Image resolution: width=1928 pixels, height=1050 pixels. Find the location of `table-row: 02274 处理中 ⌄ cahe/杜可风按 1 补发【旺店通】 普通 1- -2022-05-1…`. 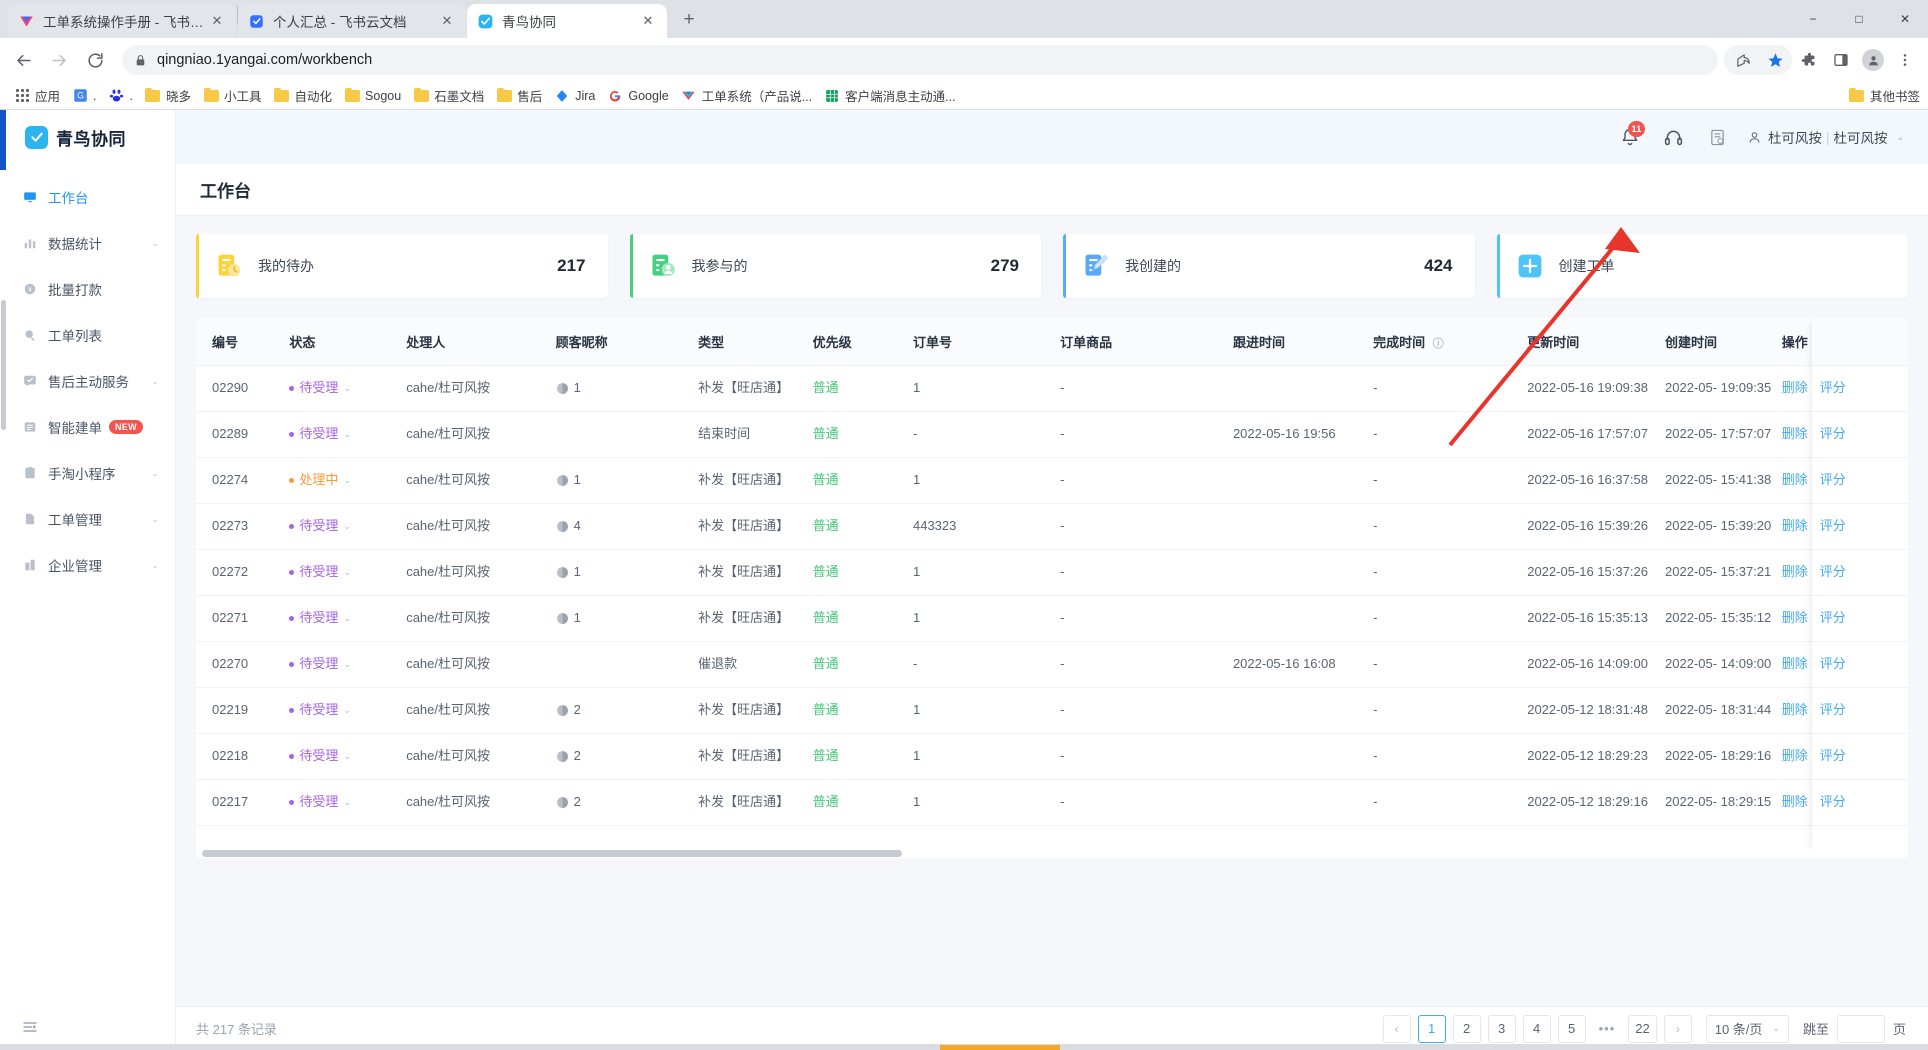

table-row: 02274 处理中 ⌄ cahe/杜可风按 1 补发【旺店通】 普通 1- -2022-05-1… is located at coordinates (1052, 480).